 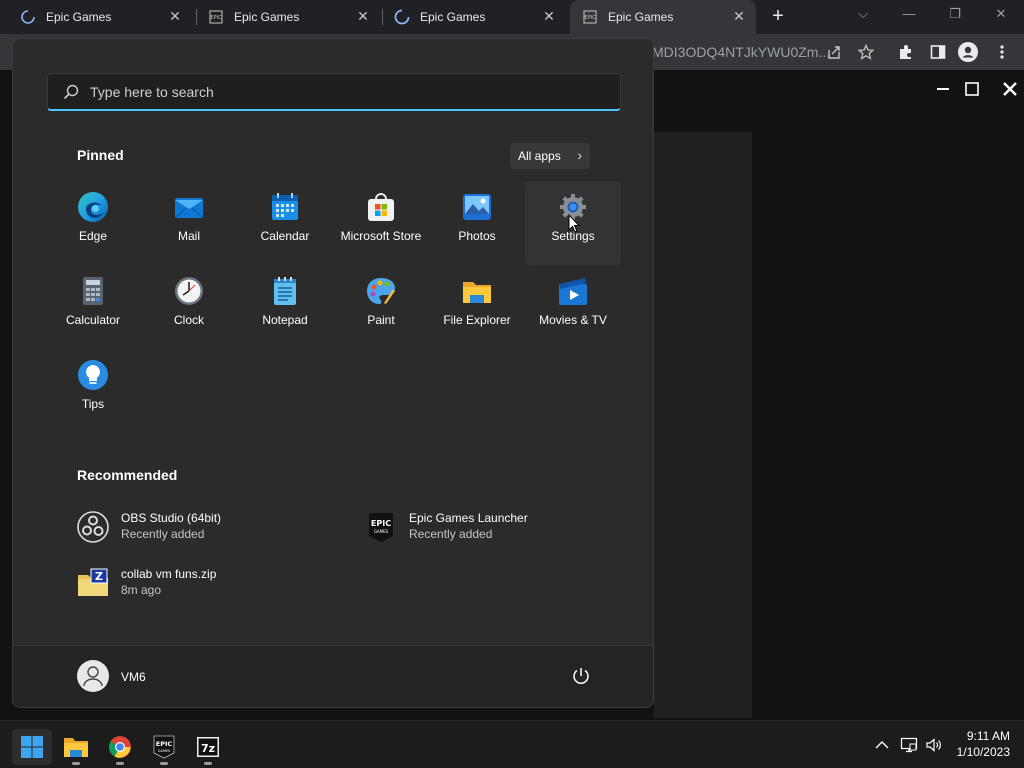 What do you see at coordinates (285, 320) in the screenshot?
I see `app-label: Notepad` at bounding box center [285, 320].